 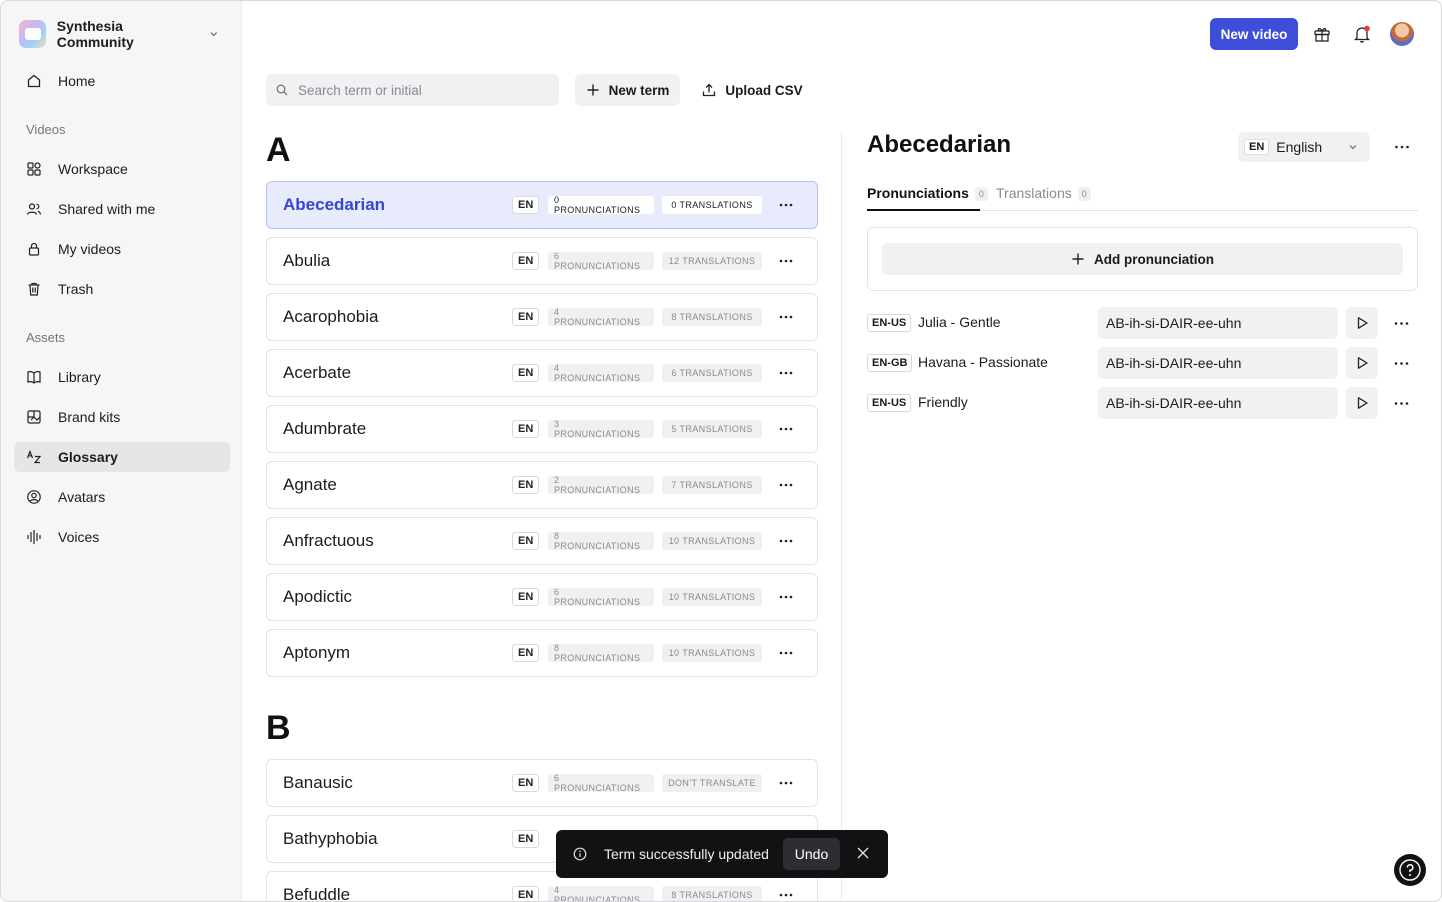 What do you see at coordinates (601, 205) in the screenshot?
I see `pronunciation-count-badge: 0 PRONUNCIATIONS` at bounding box center [601, 205].